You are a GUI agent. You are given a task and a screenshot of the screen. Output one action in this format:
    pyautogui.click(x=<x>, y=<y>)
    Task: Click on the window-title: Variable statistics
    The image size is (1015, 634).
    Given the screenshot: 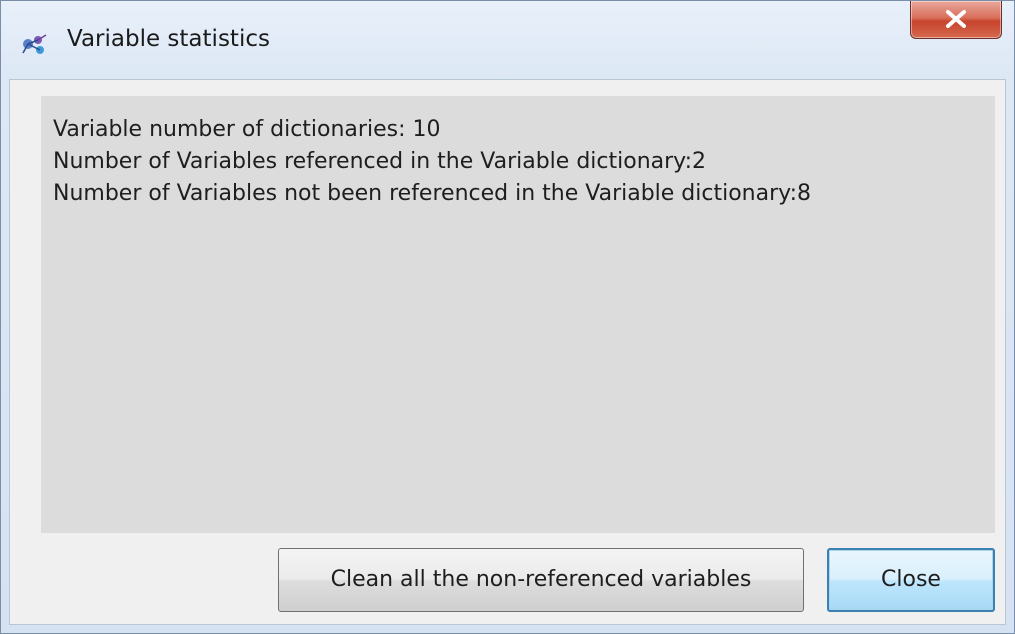 What is the action you would take?
    pyautogui.click(x=168, y=39)
    